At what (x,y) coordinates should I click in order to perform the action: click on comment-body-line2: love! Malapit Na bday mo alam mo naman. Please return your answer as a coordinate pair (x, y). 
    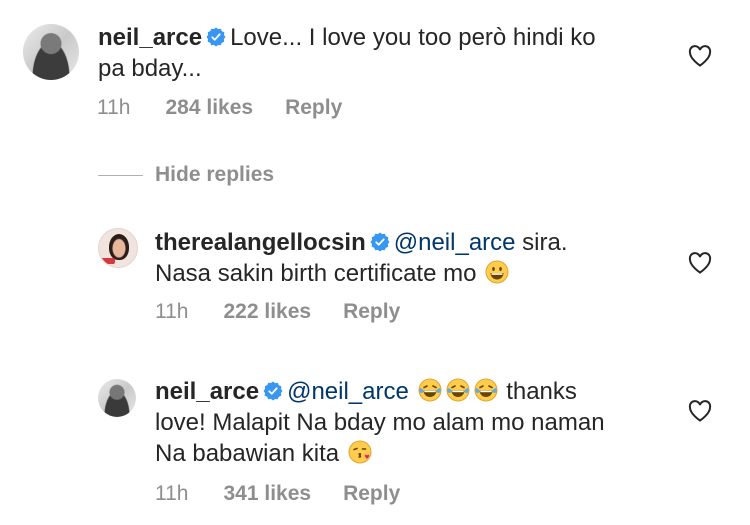
    Looking at the image, I should click on (380, 422).